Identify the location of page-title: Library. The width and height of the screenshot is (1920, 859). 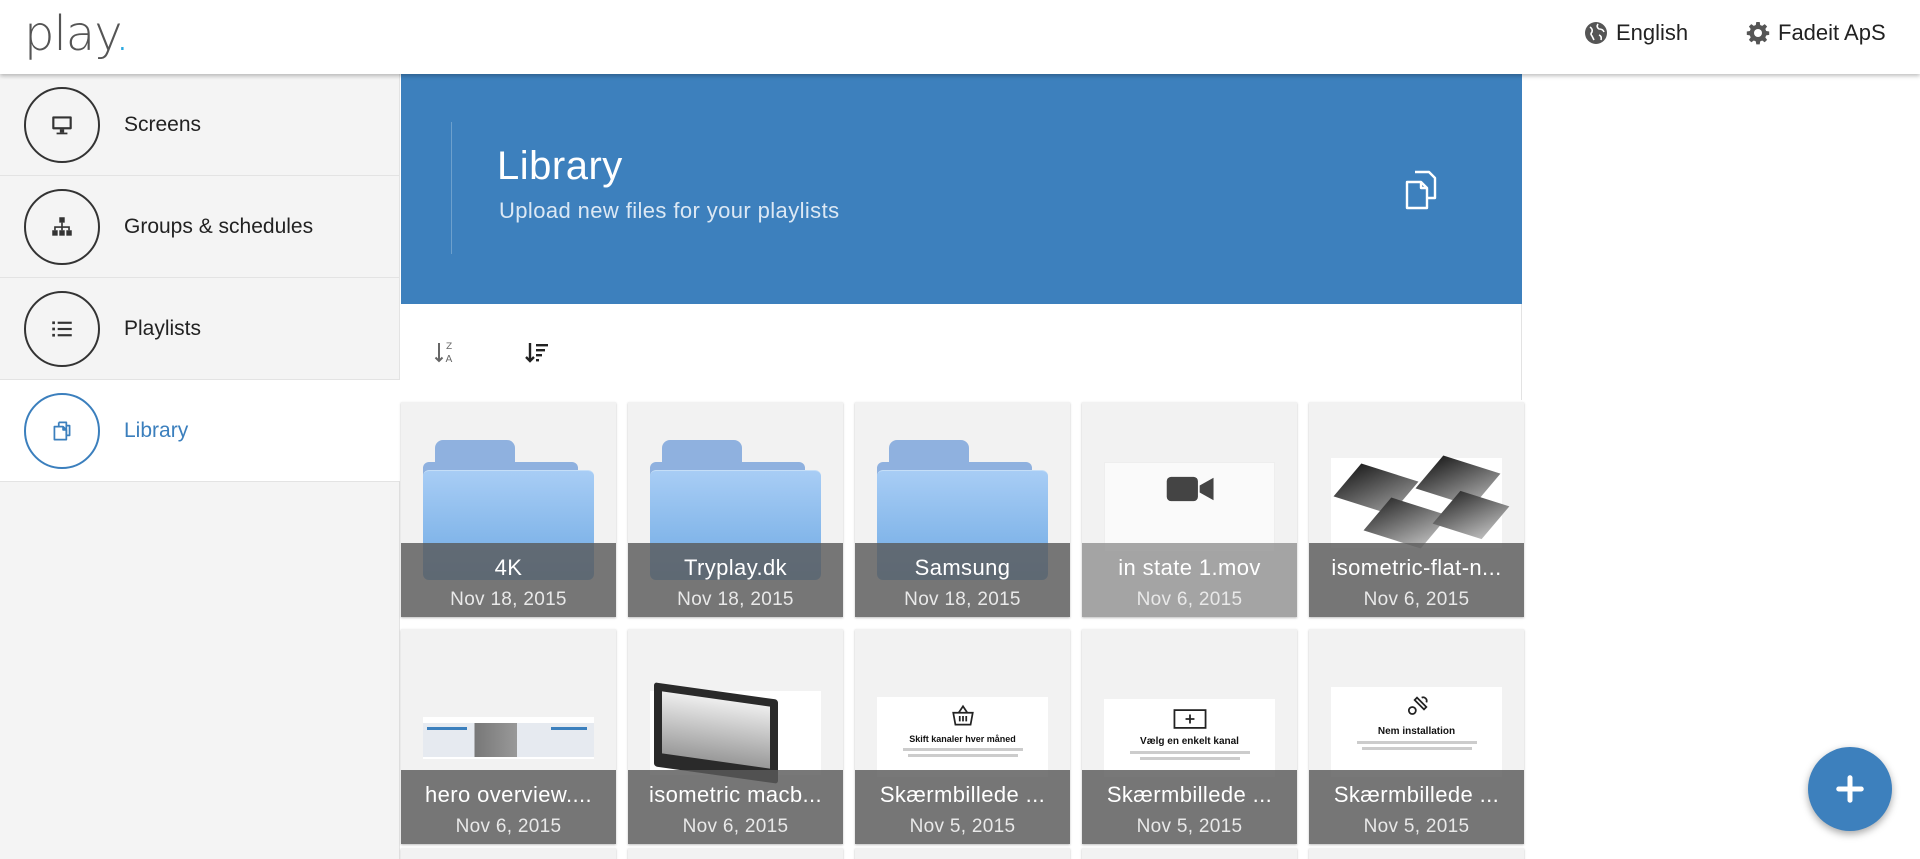
(560, 166).